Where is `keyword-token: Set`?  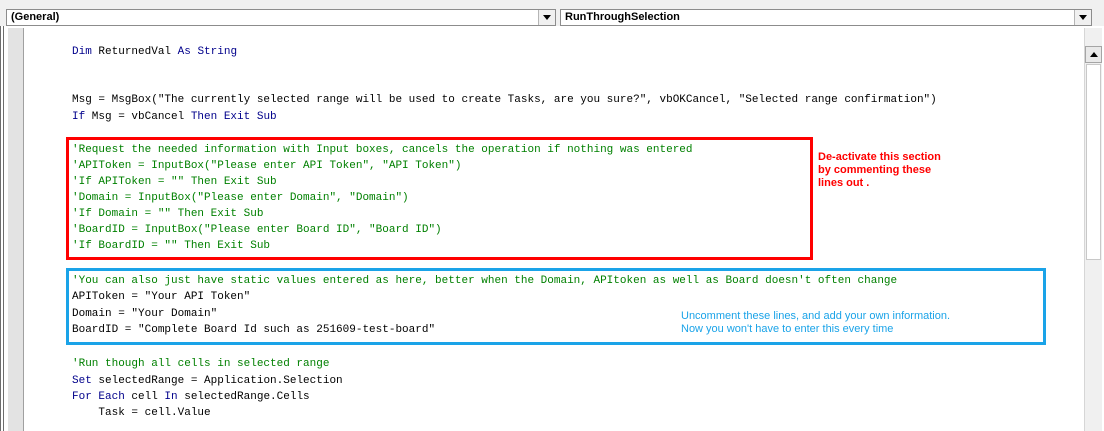 keyword-token: Set is located at coordinates (82, 381).